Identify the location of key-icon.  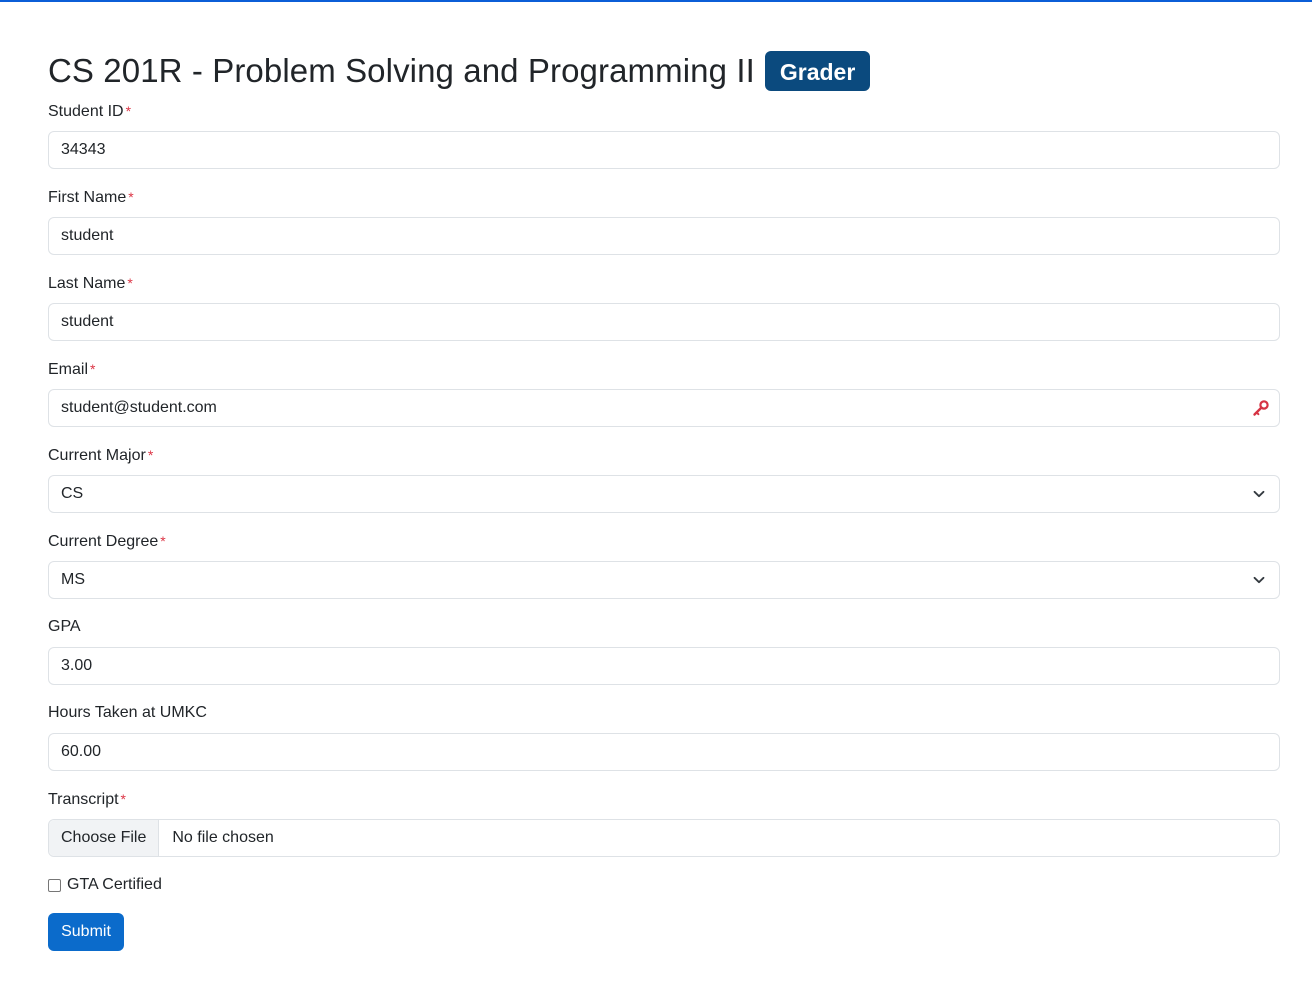
(1261, 408).